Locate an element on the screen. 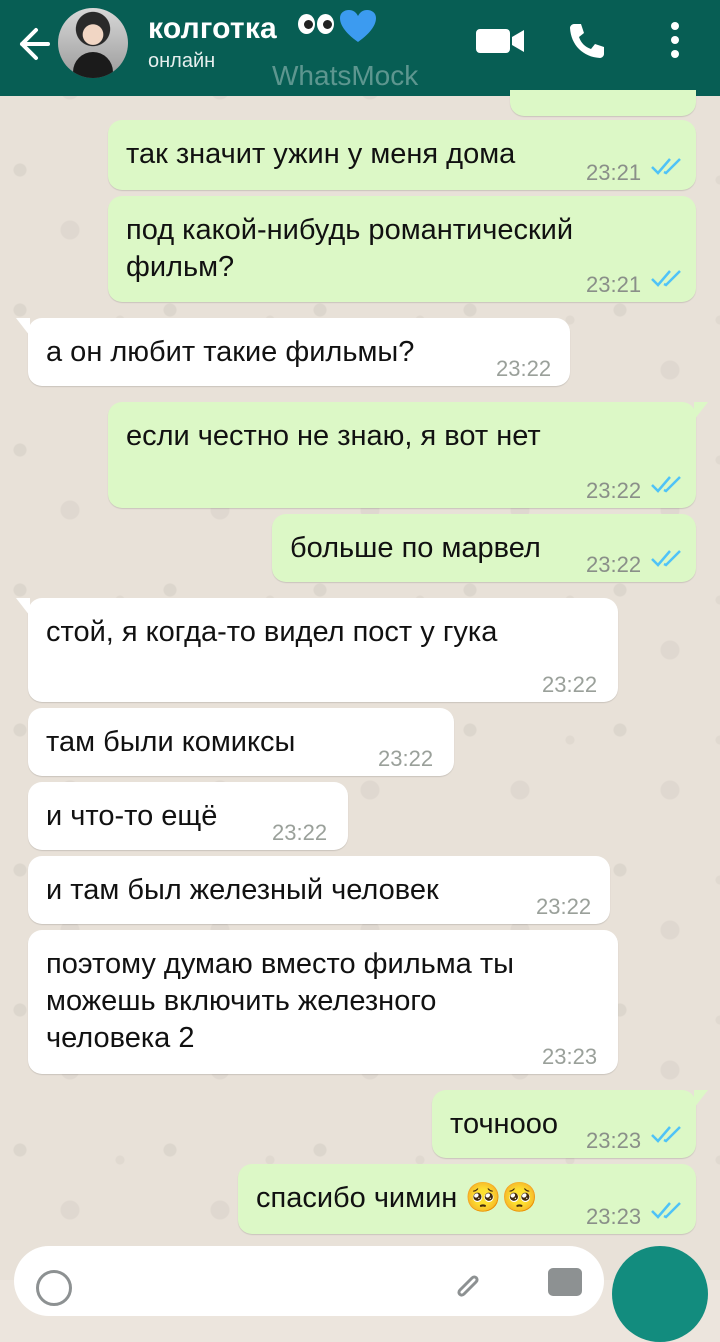 Image resolution: width=720 pixels, height=1342 pixels. message-incoming: стой, я когда-то видел пост у гука 23:22 is located at coordinates (317, 650).